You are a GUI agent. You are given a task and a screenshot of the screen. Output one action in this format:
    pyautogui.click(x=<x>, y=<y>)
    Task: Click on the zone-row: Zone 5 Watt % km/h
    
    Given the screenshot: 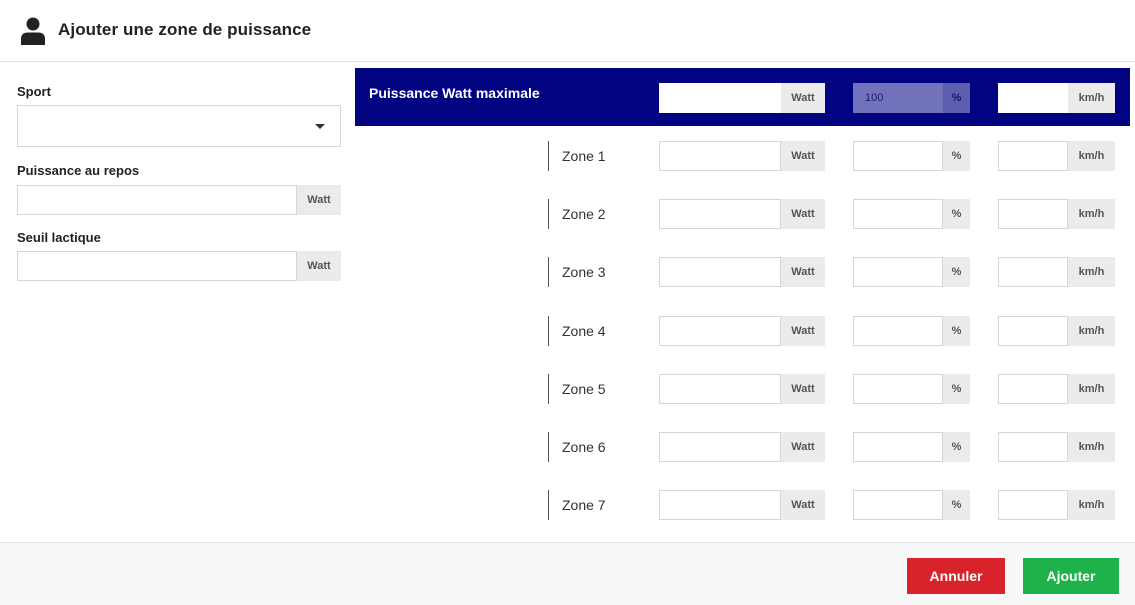 What is the action you would take?
    pyautogui.click(x=833, y=389)
    